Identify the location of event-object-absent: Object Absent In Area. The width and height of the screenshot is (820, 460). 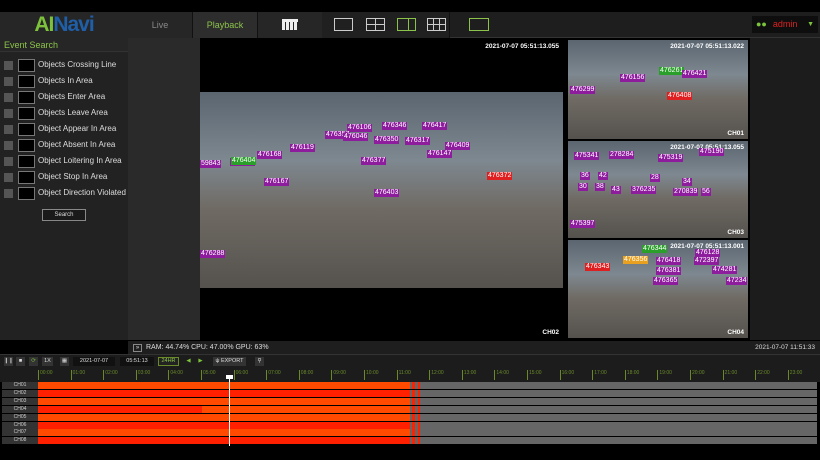
(59, 145).